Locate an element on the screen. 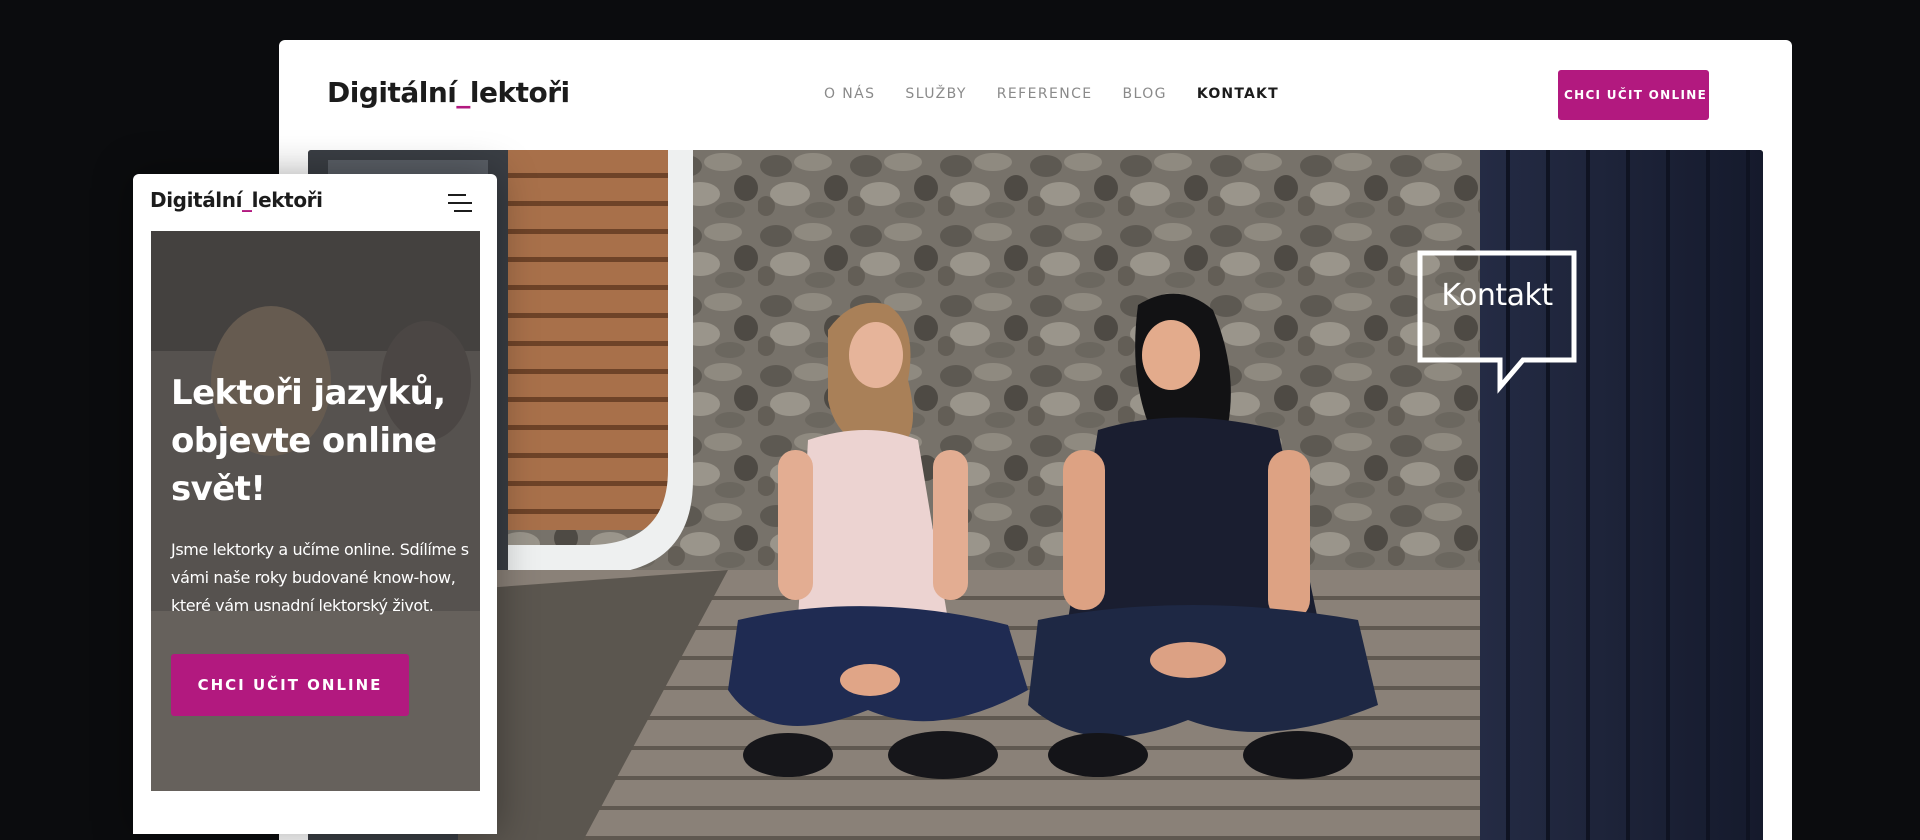 This screenshot has height=840, width=1920. desktop-nav: O NÁS SLUŽBY REFERENCE BLOG KONTAKT is located at coordinates (1066, 94).